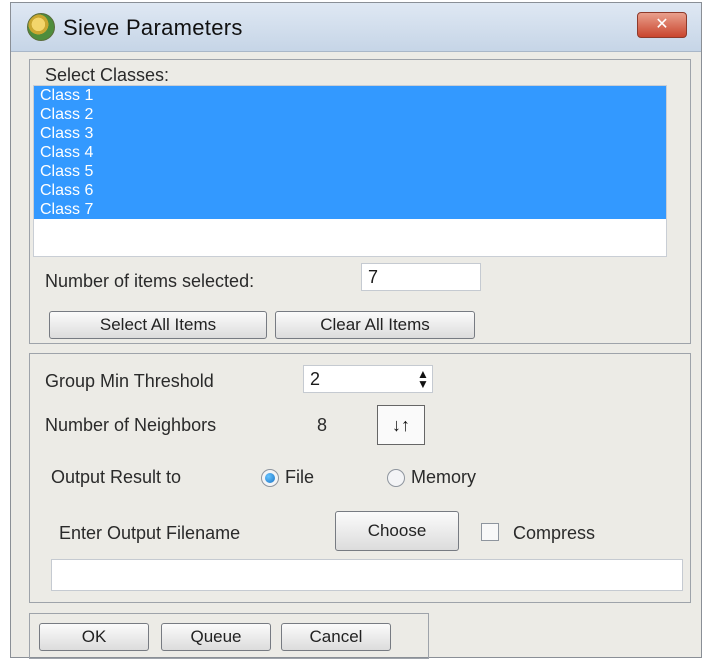 Image resolution: width=714 pixels, height=662 pixels. Describe the element at coordinates (216, 637) in the screenshot. I see `queue-button: Queue` at that location.